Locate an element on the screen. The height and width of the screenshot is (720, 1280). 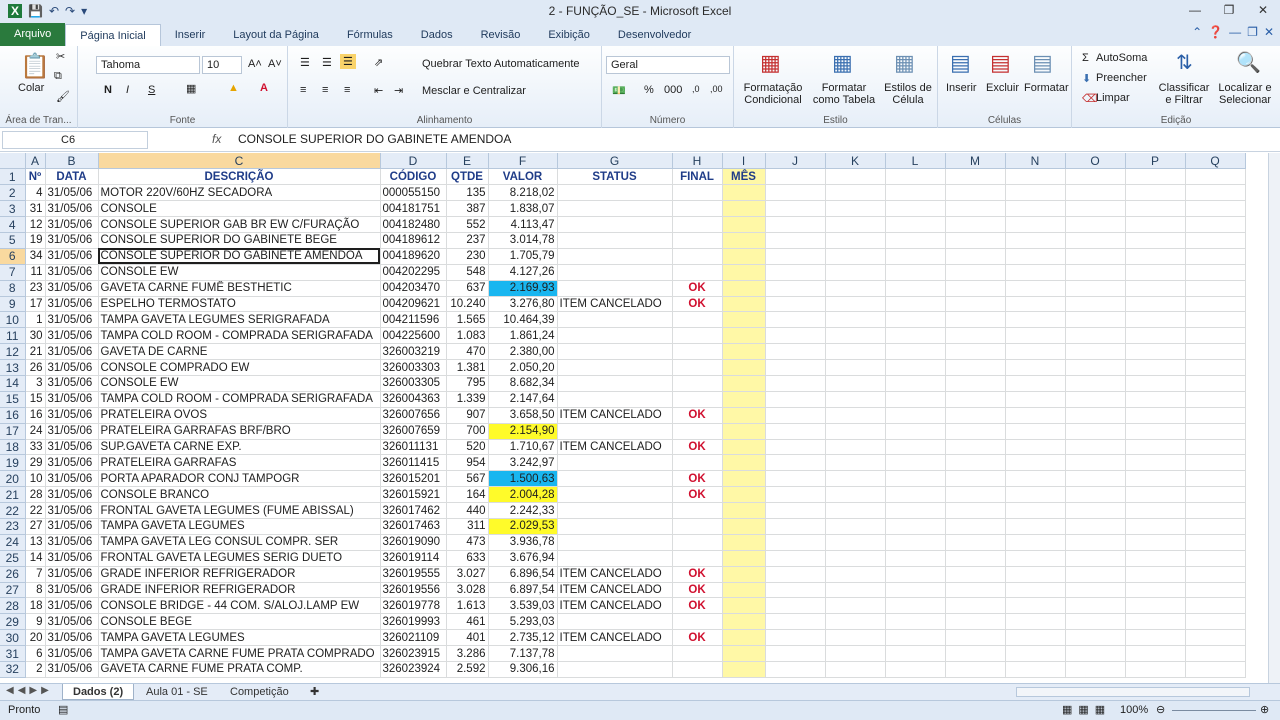
cell-qty: 520 is located at coordinates (467, 447).